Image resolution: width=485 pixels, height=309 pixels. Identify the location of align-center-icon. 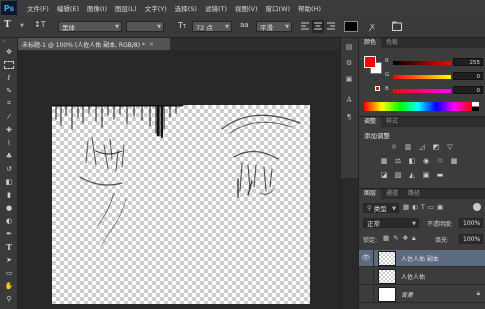
(318, 26).